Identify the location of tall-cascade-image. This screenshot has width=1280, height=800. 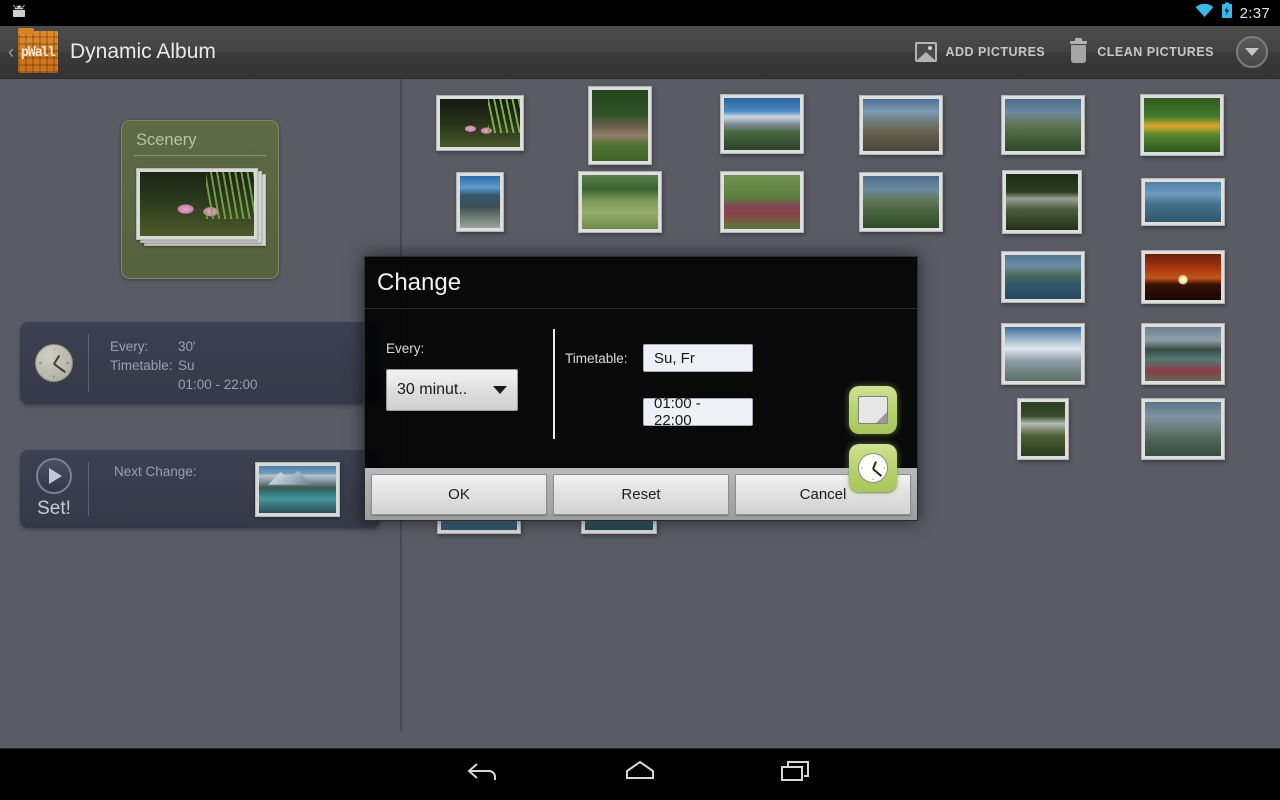
(1043, 429).